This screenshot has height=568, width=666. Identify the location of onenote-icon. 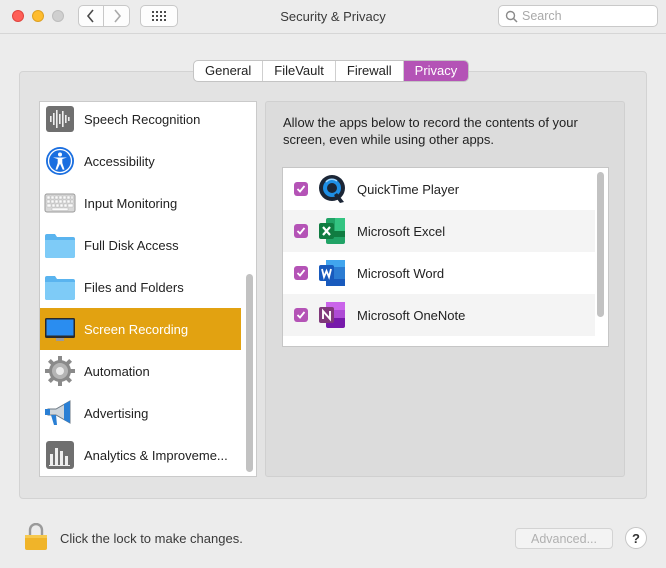
(332, 315).